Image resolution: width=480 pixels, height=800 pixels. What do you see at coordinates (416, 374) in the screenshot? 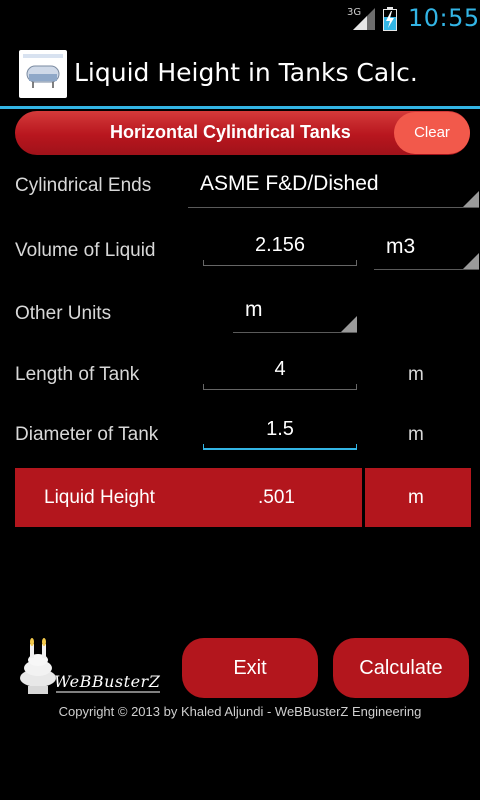
I see `length-unit: m` at bounding box center [416, 374].